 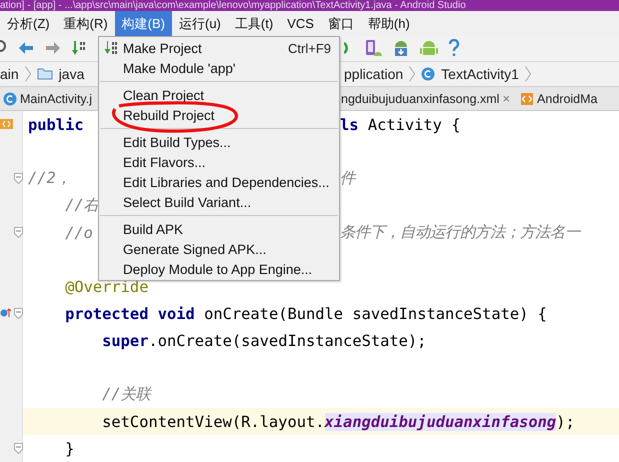 What do you see at coordinates (126, 394) in the screenshot?
I see `code-line: //关联` at bounding box center [126, 394].